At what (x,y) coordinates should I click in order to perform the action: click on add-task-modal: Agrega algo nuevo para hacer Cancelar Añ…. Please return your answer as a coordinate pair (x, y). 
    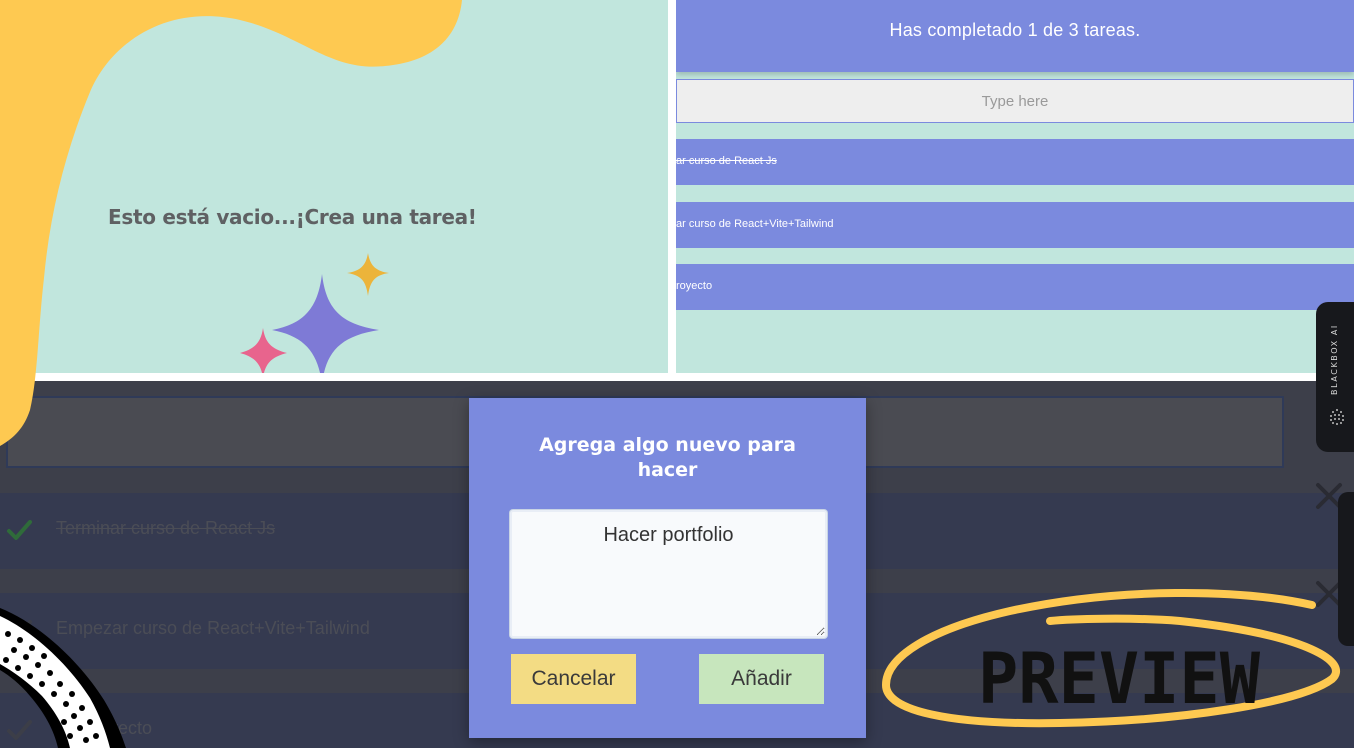
    Looking at the image, I should click on (667, 568).